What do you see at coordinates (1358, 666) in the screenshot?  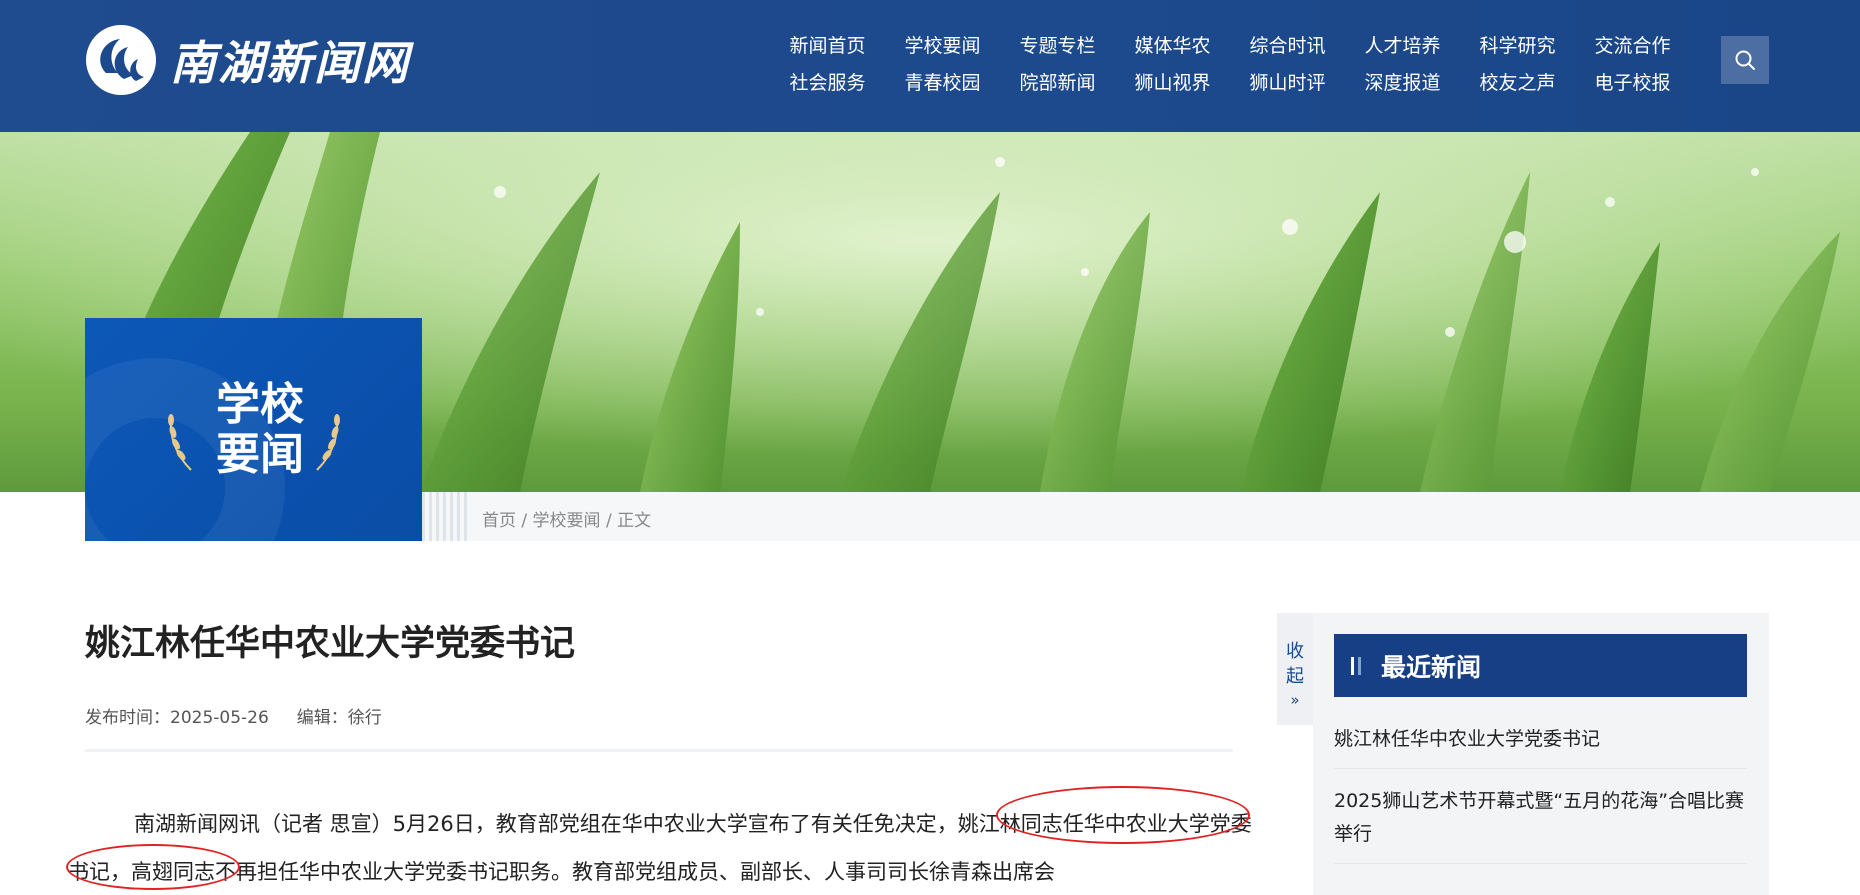 I see `title-bars-icon` at bounding box center [1358, 666].